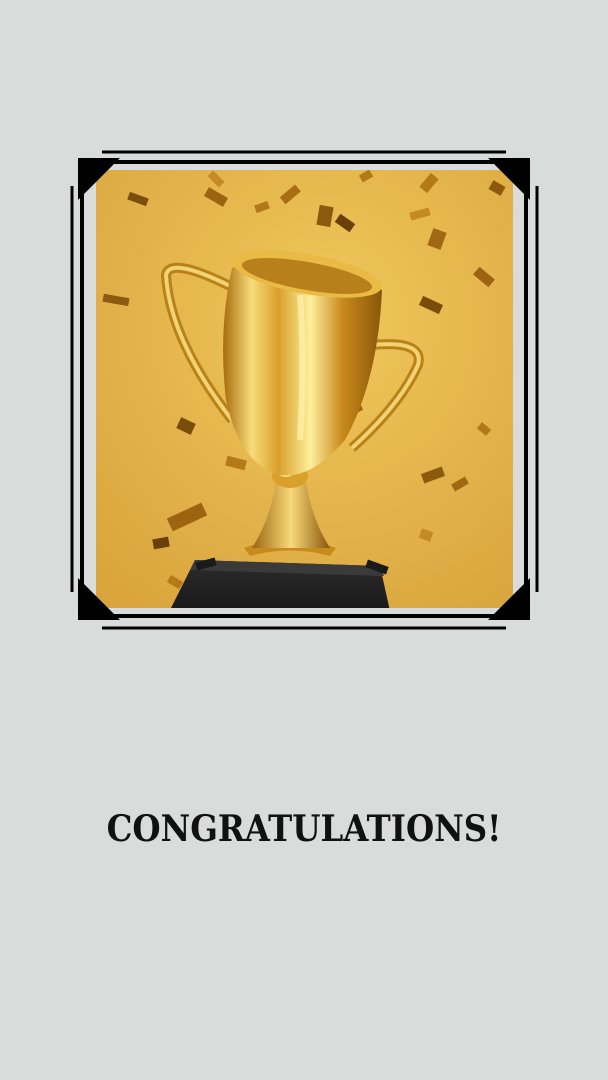 Image resolution: width=608 pixels, height=1080 pixels. I want to click on congratulations-title: CONGRATULATIONS!, so click(304, 829).